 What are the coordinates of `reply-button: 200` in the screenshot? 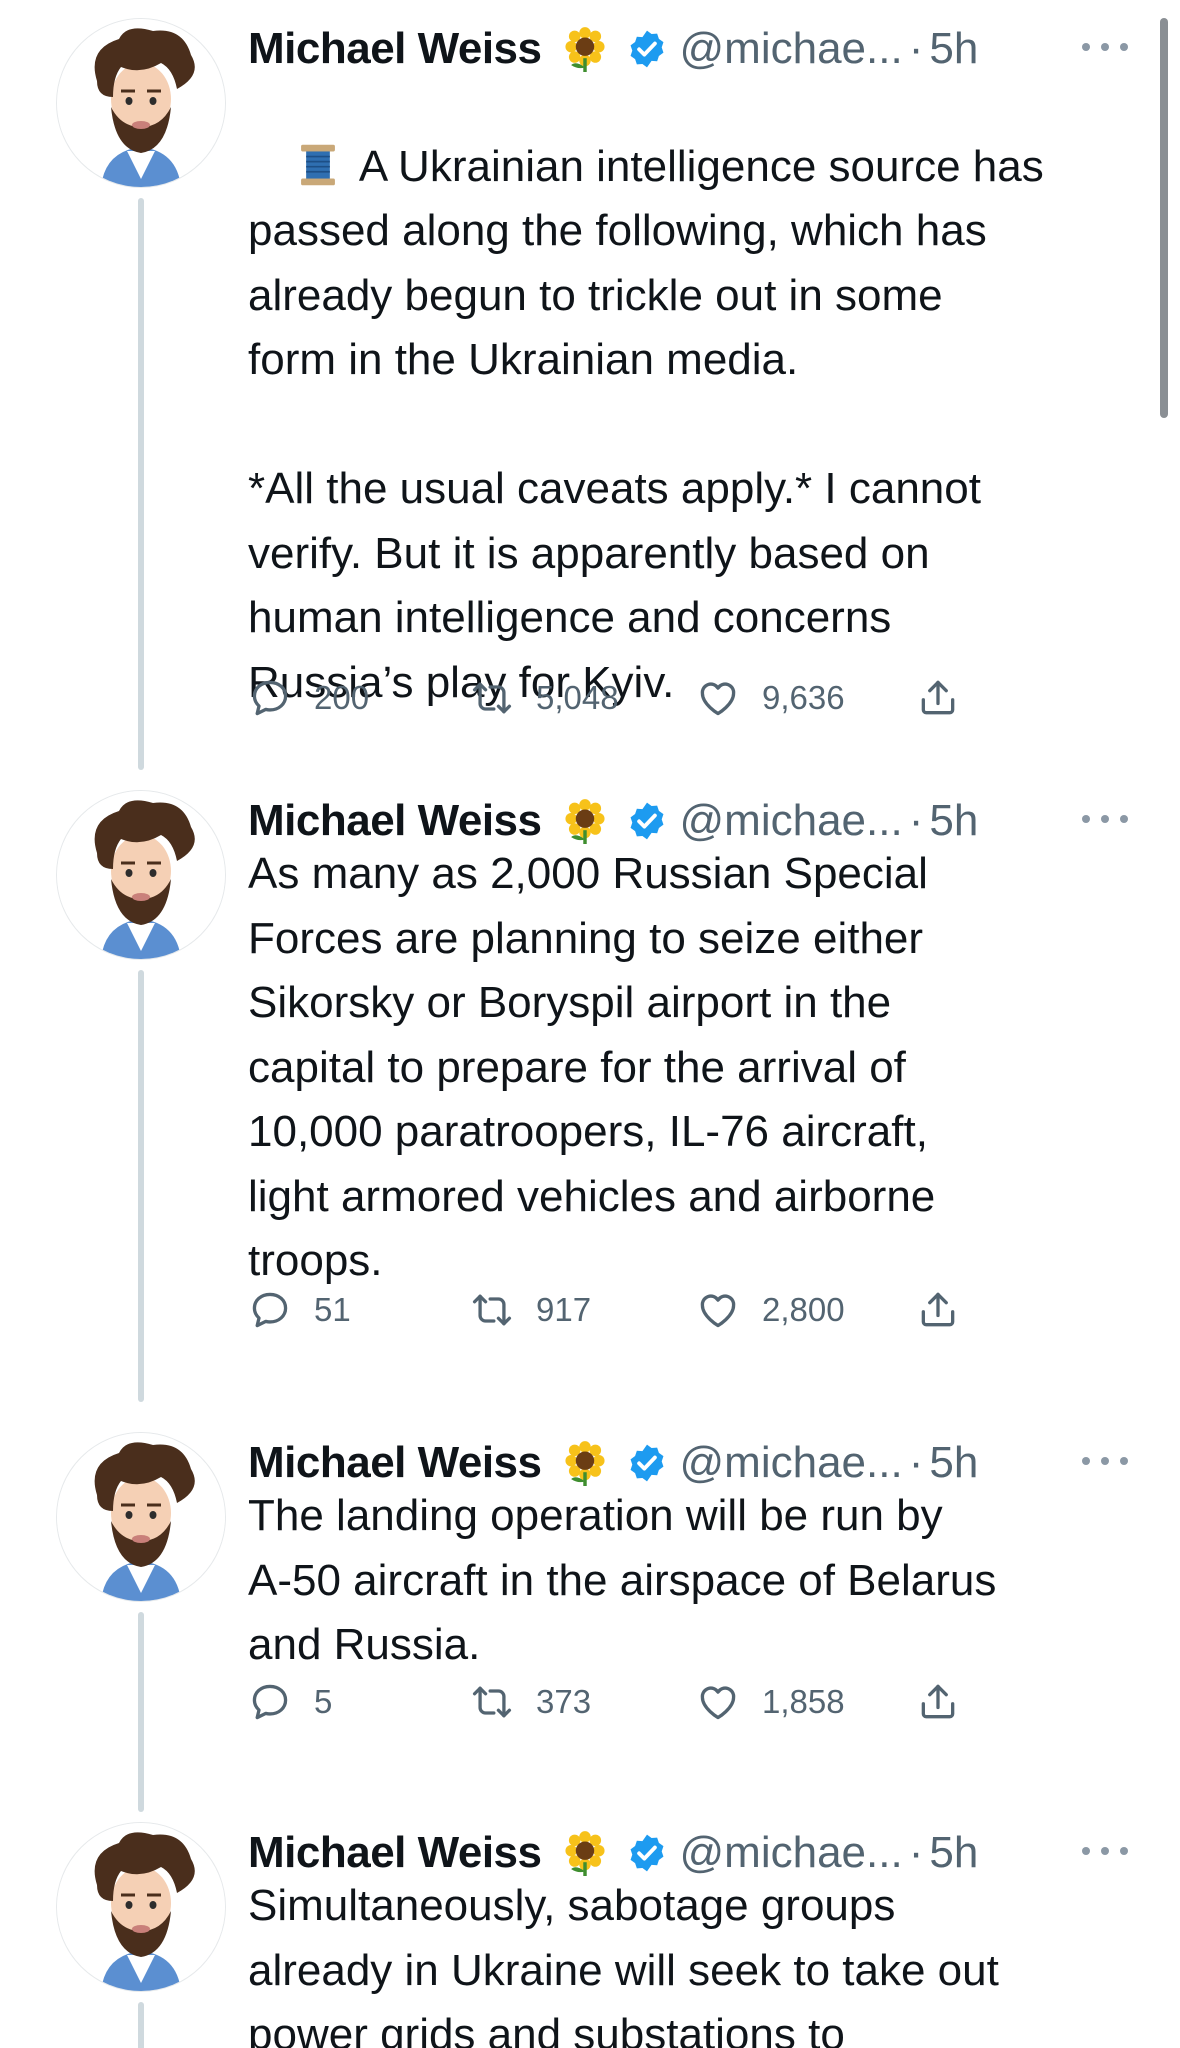 It's located at (308, 698).